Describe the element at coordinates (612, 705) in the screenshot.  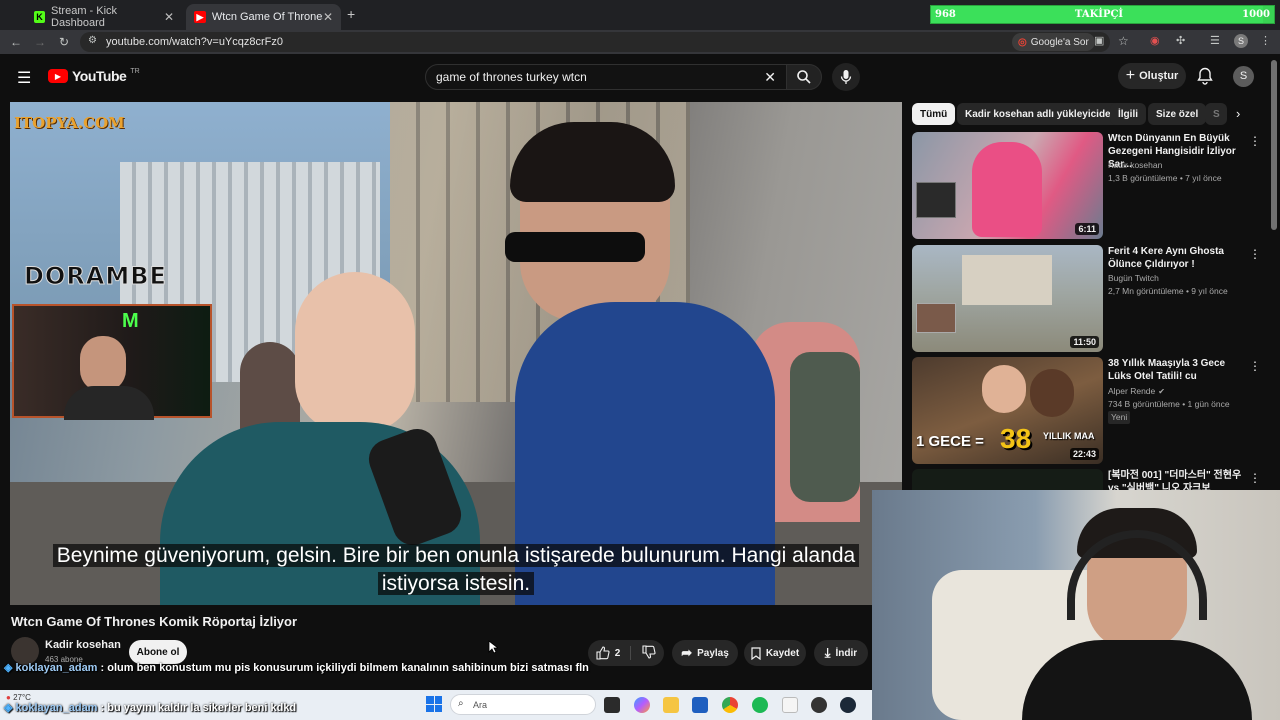
I see `task-view-icon` at that location.